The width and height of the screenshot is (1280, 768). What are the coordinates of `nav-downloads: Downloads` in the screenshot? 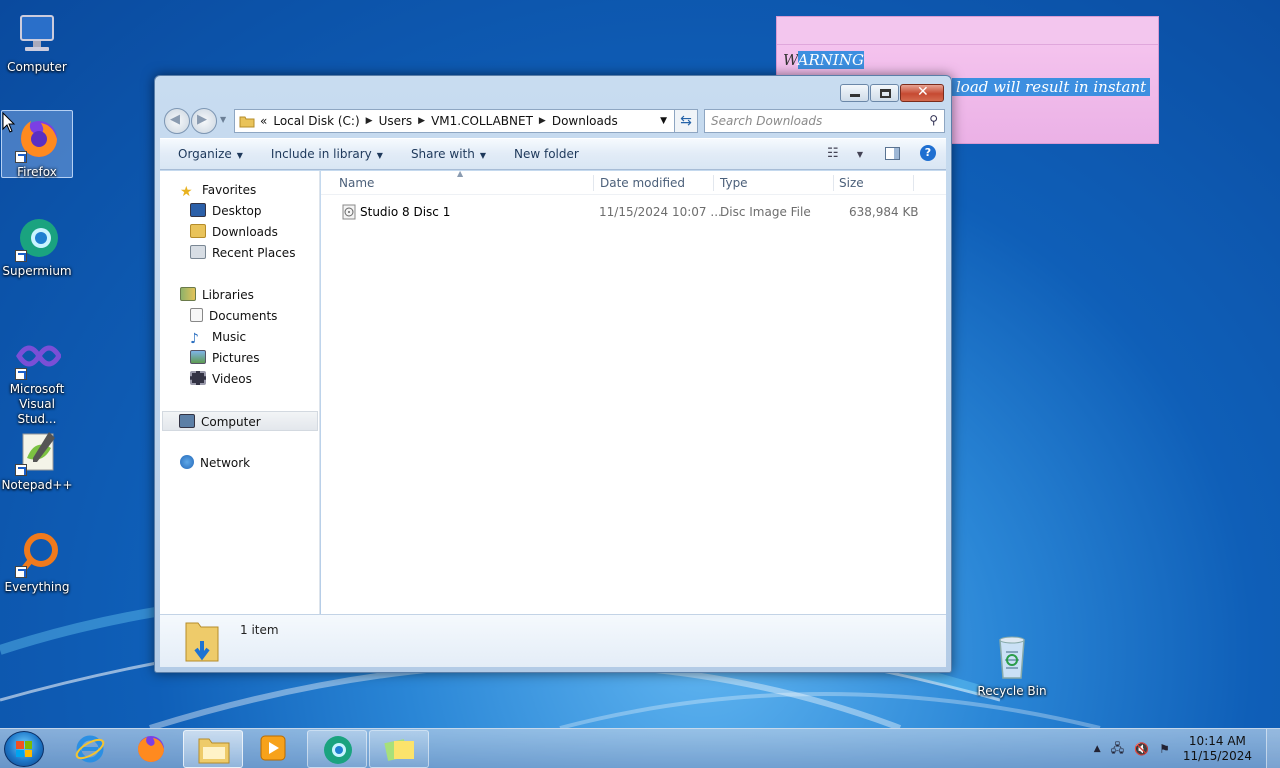 It's located at (234, 232).